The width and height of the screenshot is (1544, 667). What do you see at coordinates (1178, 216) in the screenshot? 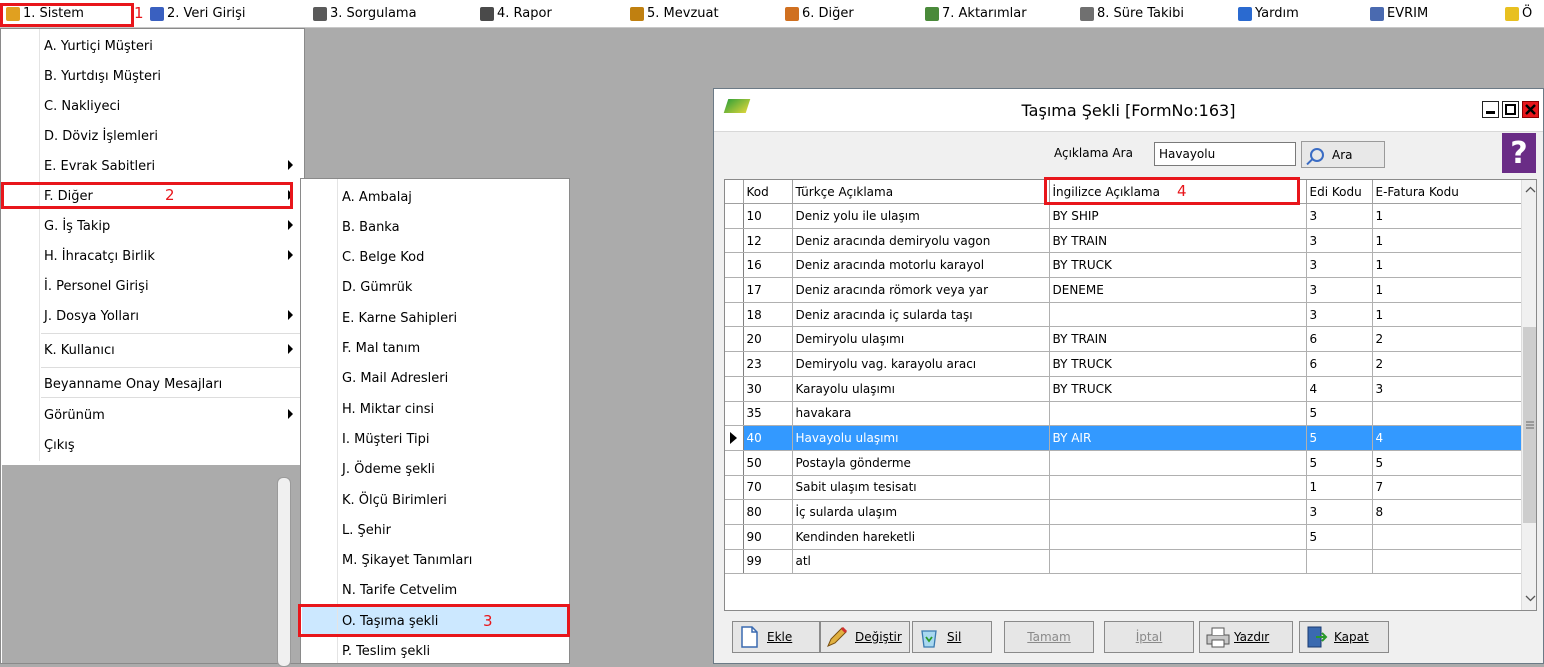
I see `cell-en: BY SHIP` at bounding box center [1178, 216].